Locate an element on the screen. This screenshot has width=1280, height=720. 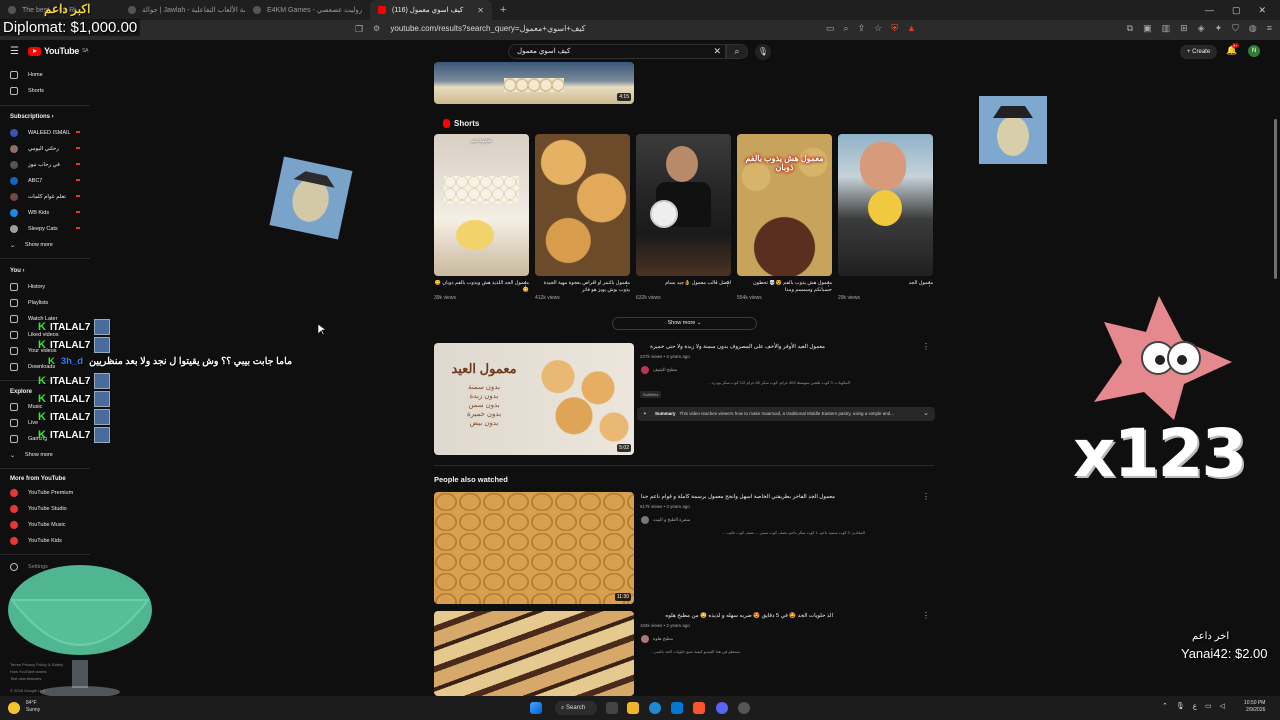
extensions-icon: ⧉ is located at coordinates (1130, 28).